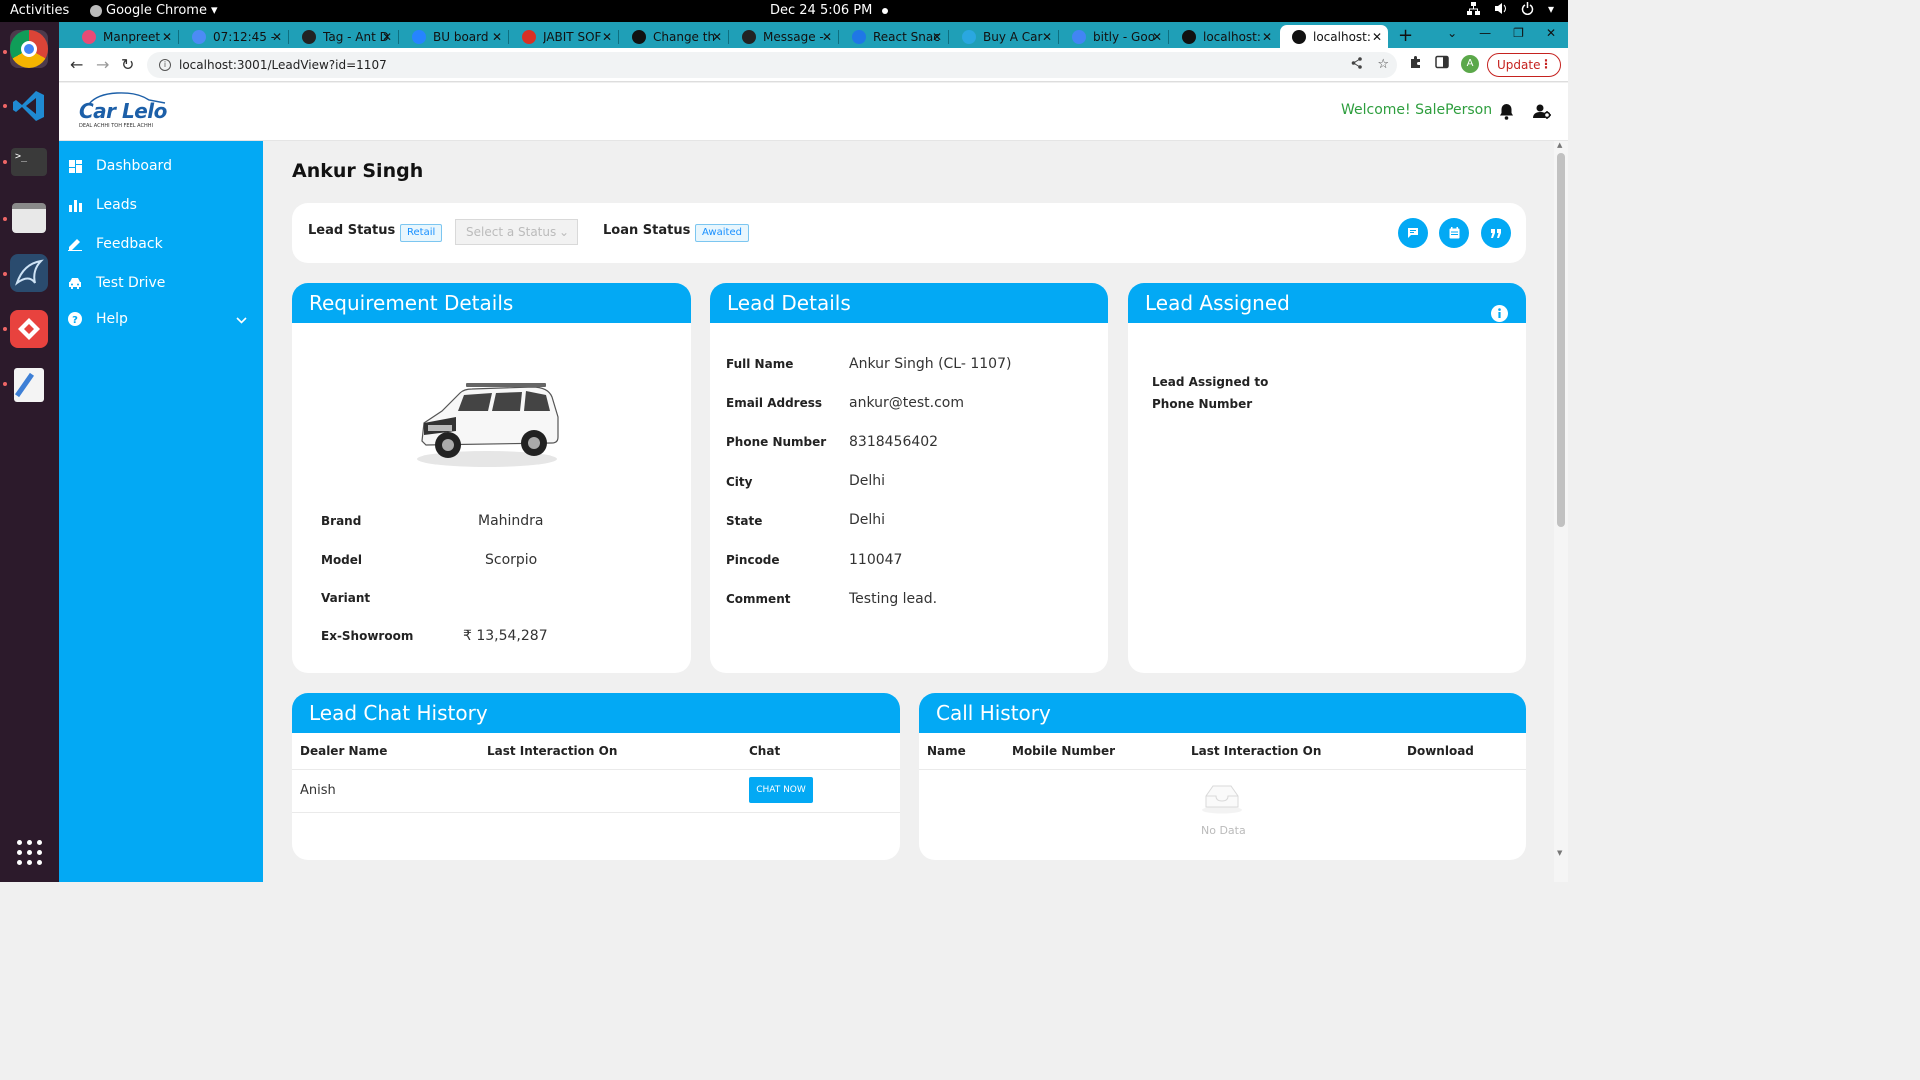 This screenshot has height=1080, width=1920. I want to click on scrollbar-thumb, so click(1561, 340).